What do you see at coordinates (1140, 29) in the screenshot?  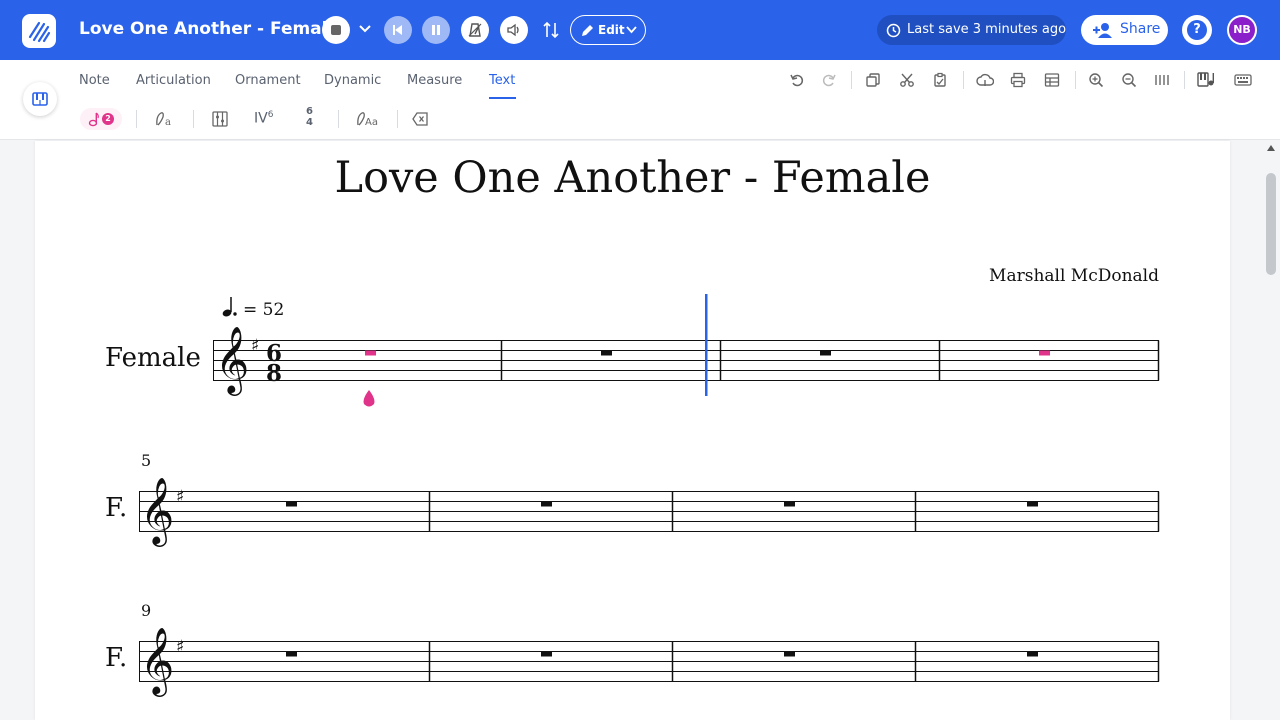 I see `share-label: Share` at bounding box center [1140, 29].